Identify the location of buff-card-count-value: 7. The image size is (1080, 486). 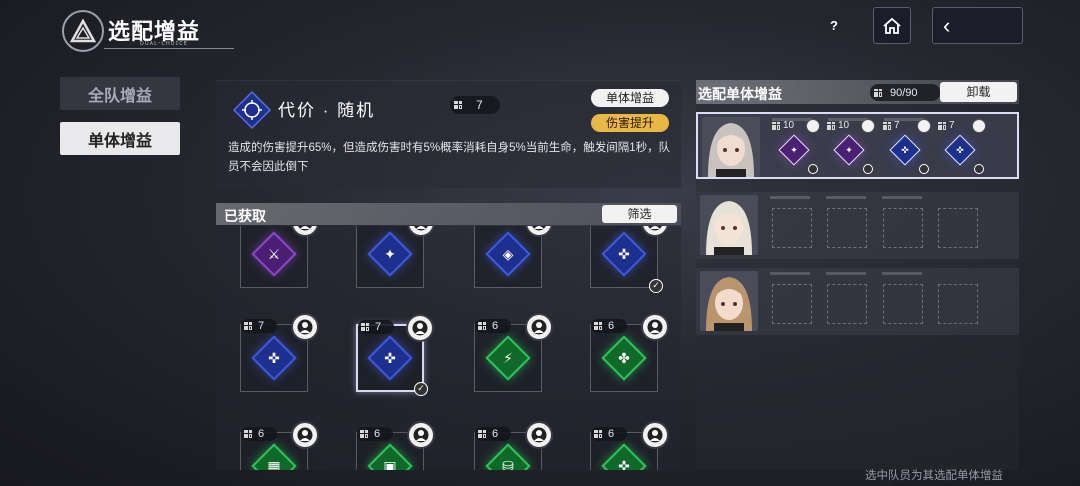
(261, 326).